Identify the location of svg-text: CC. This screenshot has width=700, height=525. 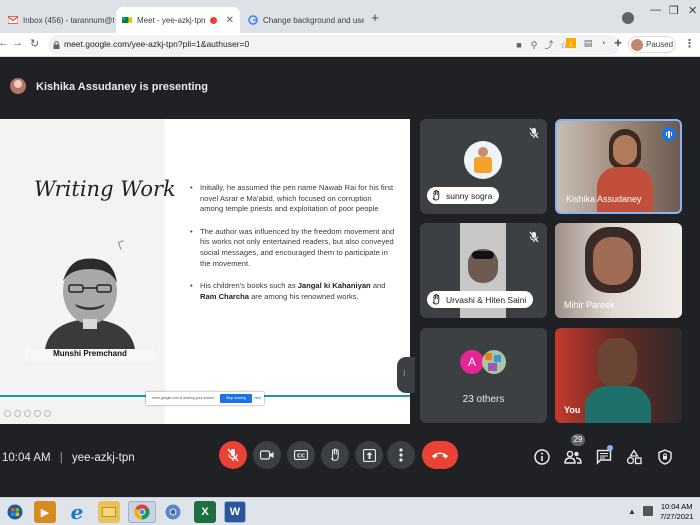
(301, 456).